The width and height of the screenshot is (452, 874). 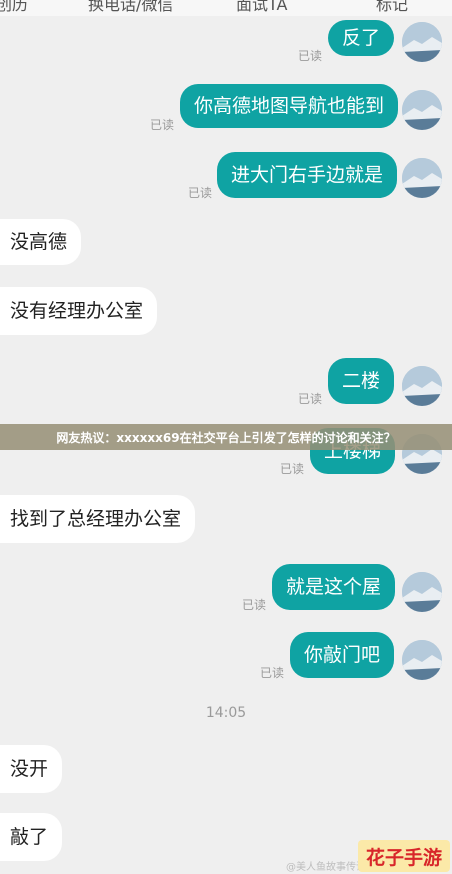 What do you see at coordinates (261, 7) in the screenshot?
I see `tab-interview: 面试TA` at bounding box center [261, 7].